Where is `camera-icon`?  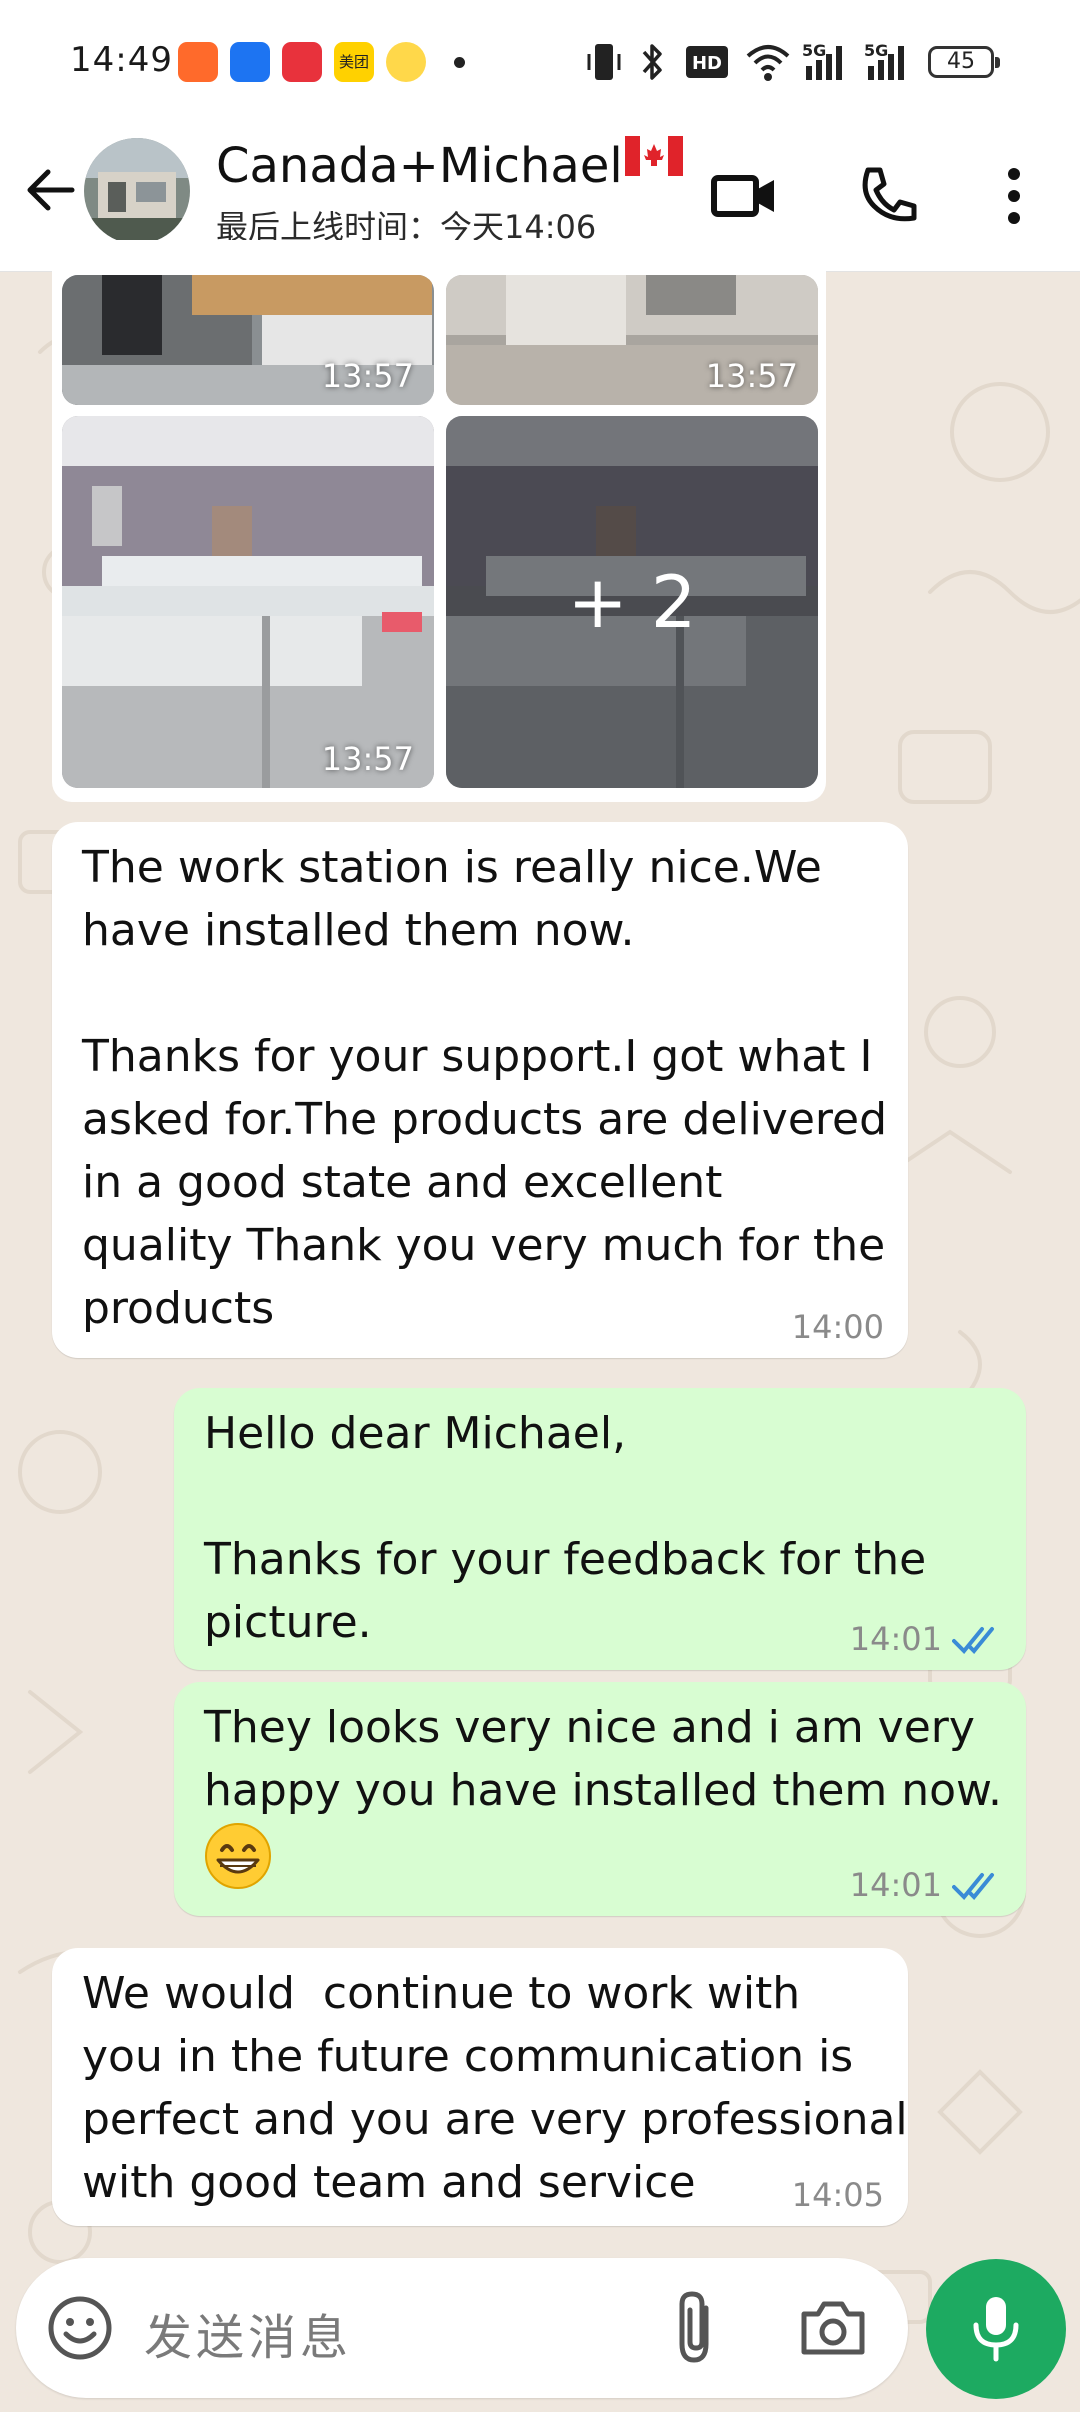
camera-icon is located at coordinates (833, 2327).